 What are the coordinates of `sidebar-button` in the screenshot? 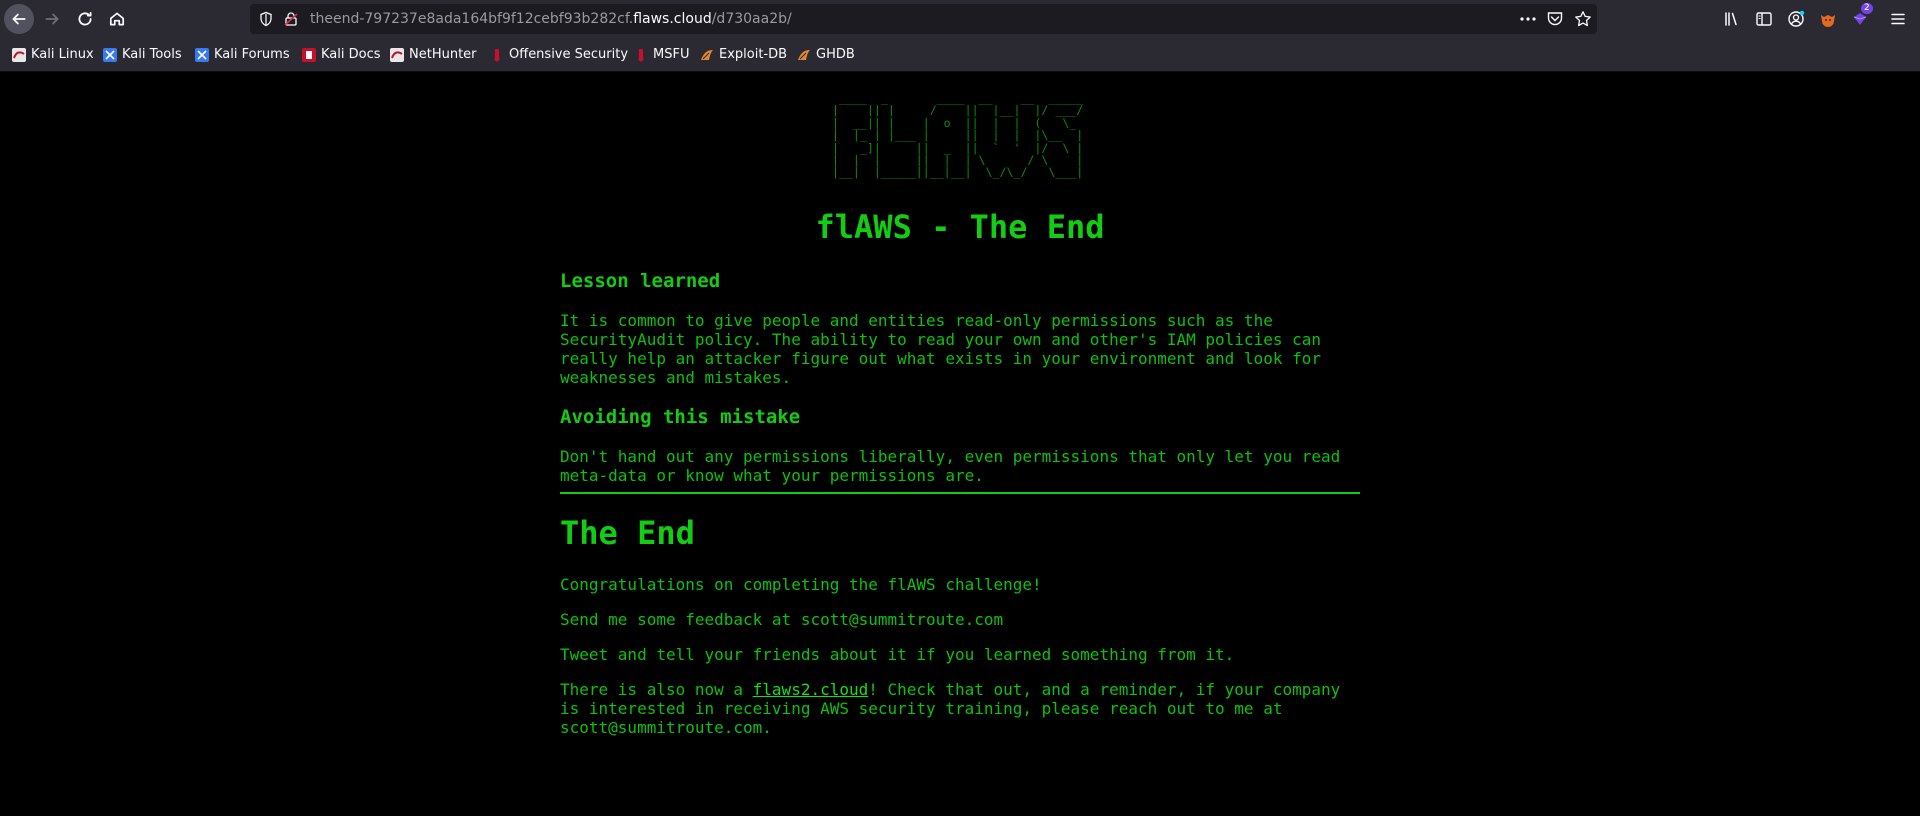 It's located at (1764, 19).